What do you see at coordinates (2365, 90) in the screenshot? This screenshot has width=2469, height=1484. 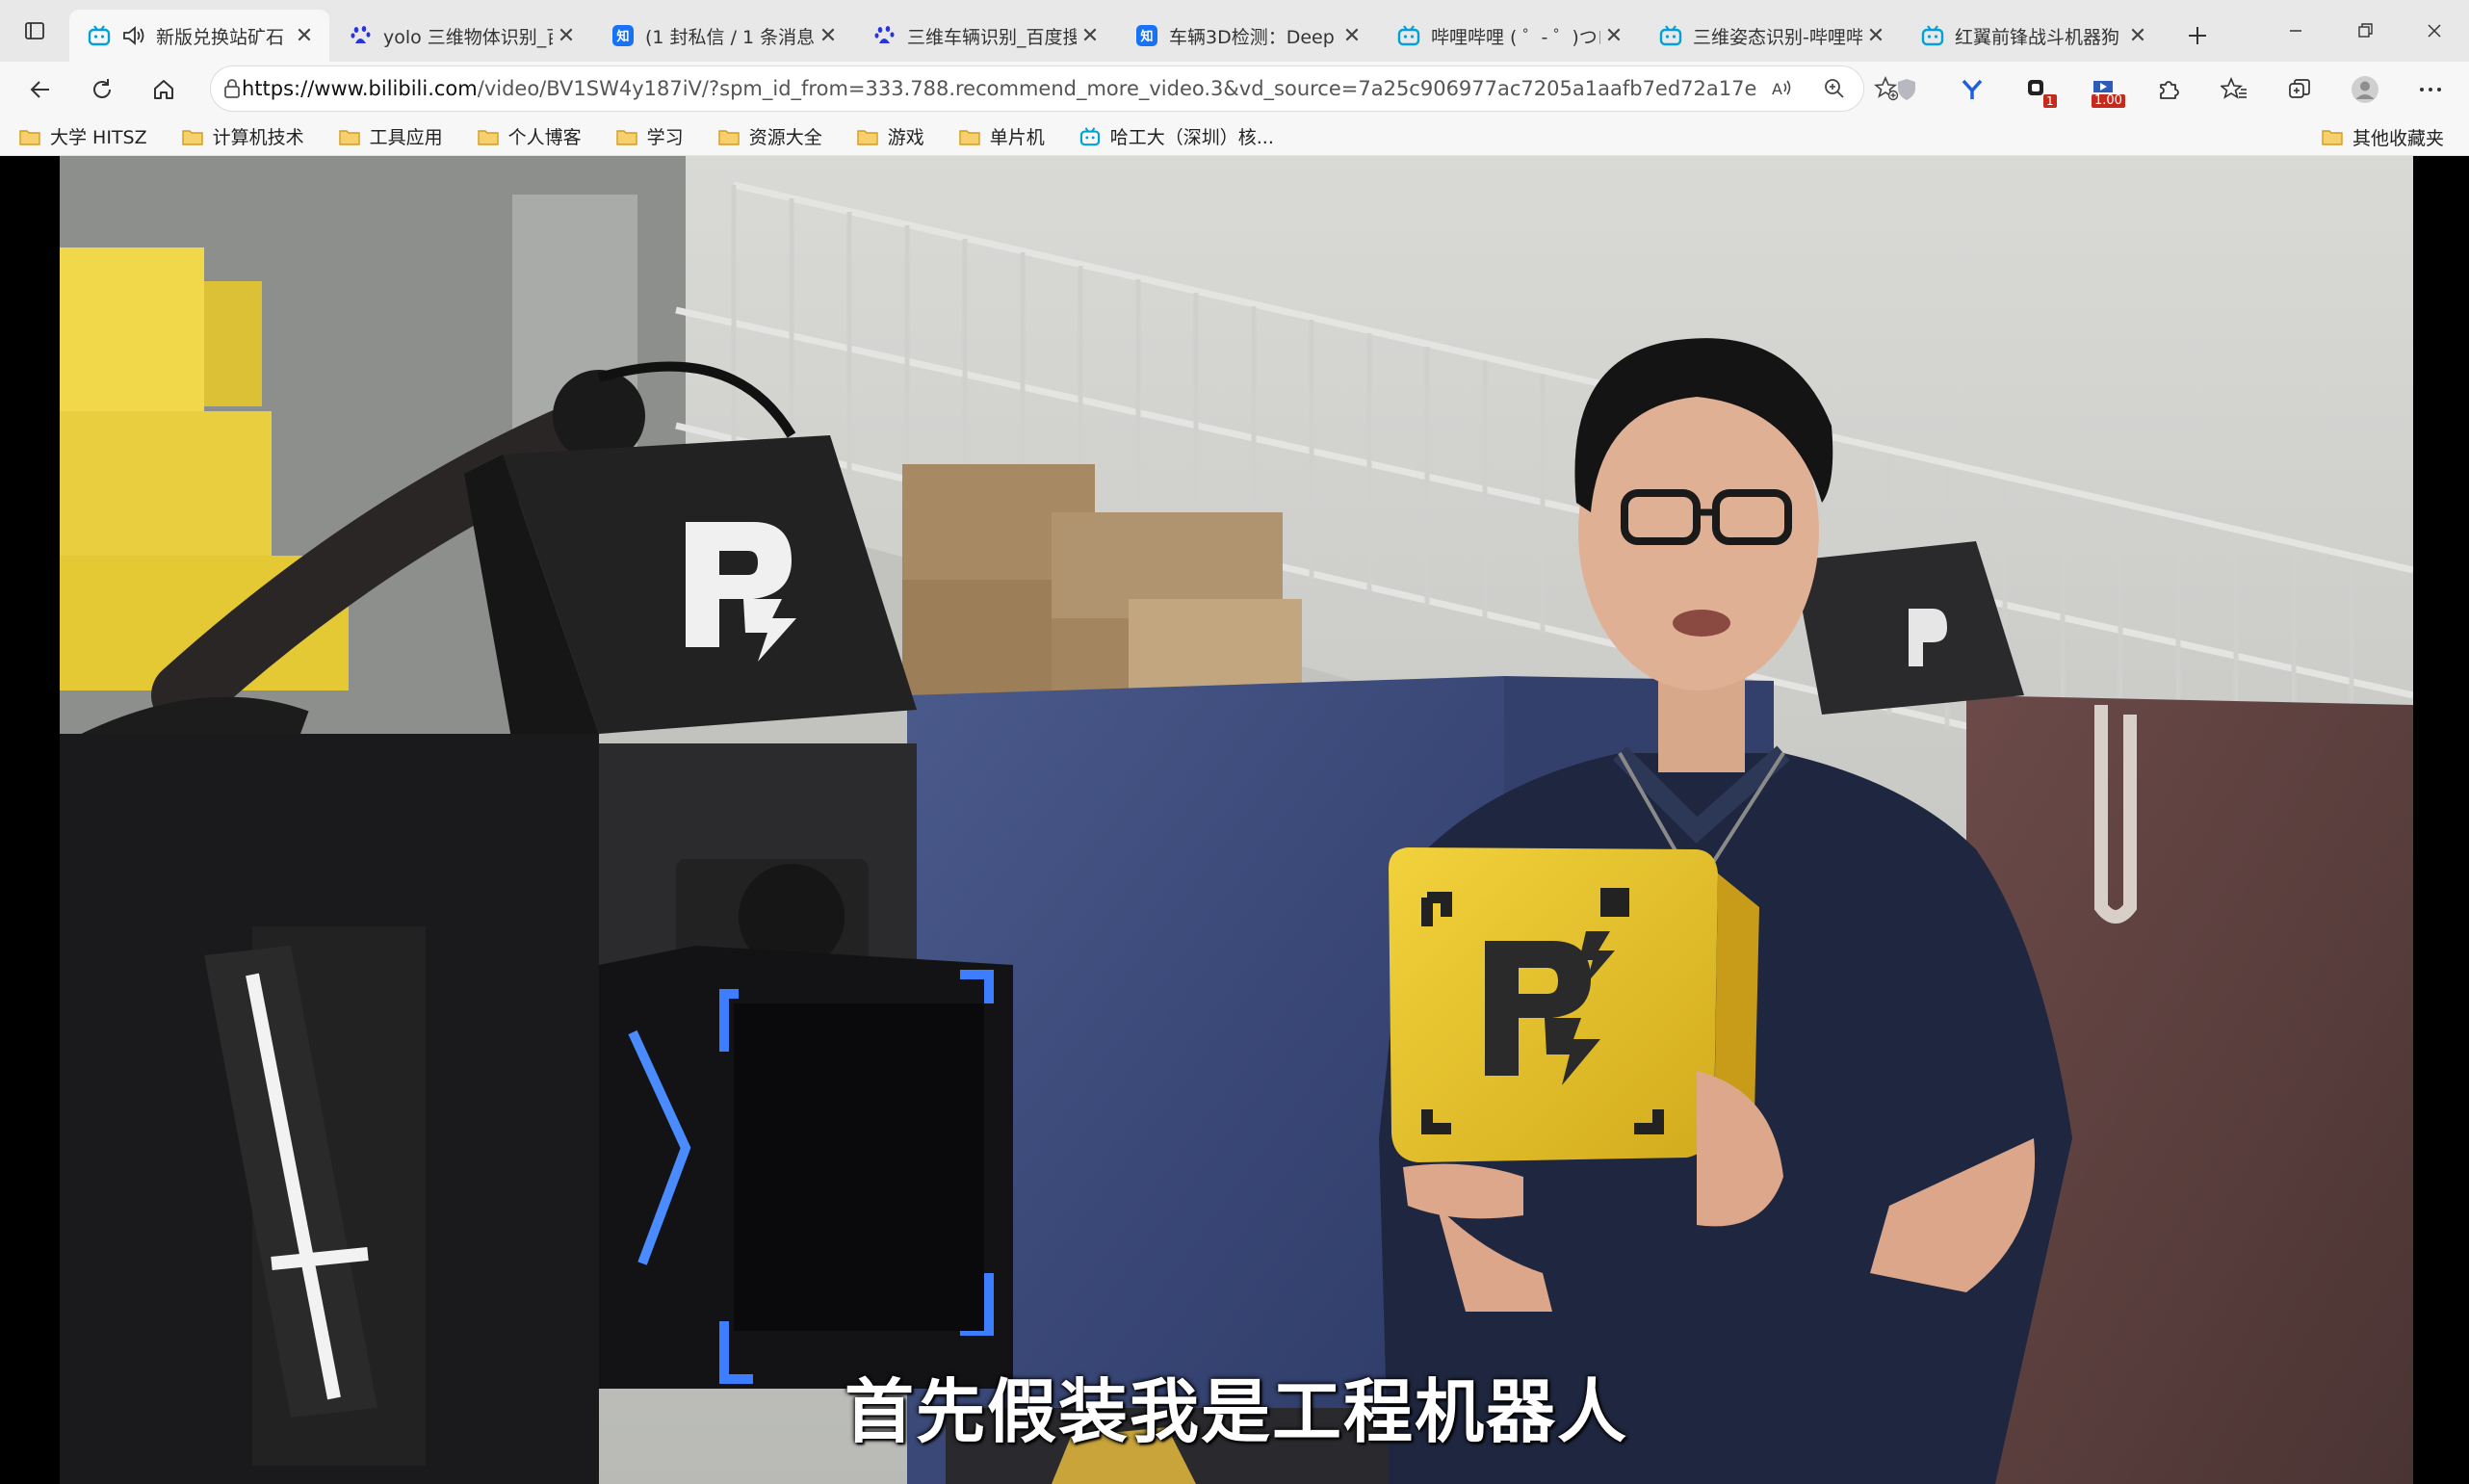 I see `profile-button` at bounding box center [2365, 90].